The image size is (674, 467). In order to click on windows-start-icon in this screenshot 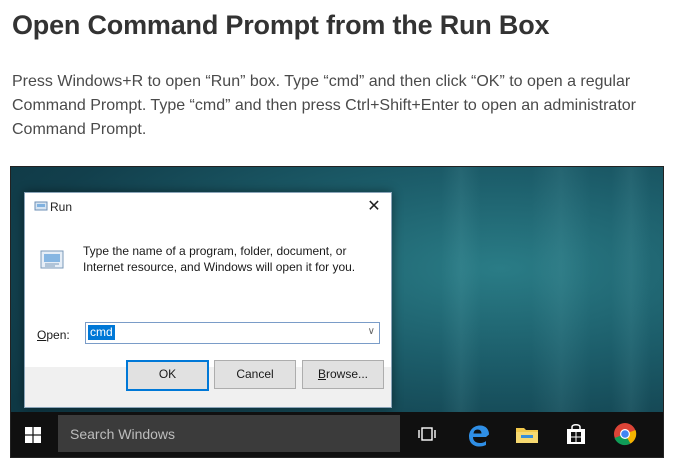, I will do `click(33, 435)`.